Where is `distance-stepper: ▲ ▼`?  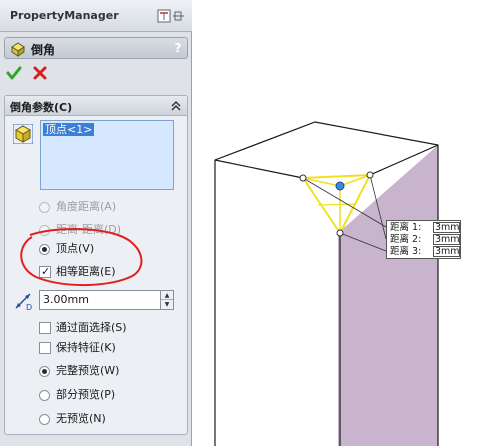
distance-stepper: ▲ ▼ is located at coordinates (167, 300).